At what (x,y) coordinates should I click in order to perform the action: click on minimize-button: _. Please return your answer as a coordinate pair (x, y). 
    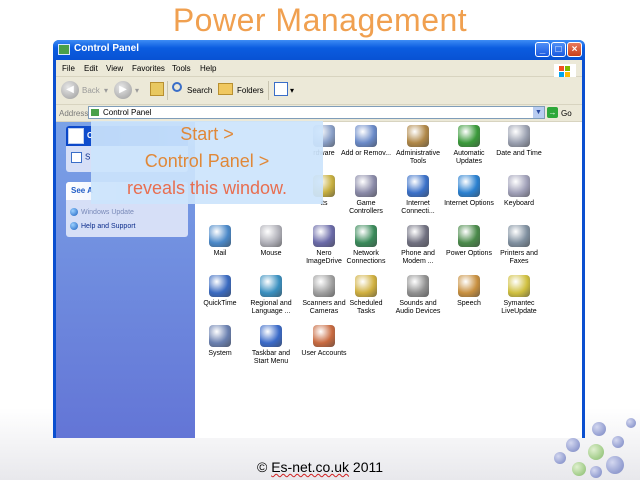
    Looking at the image, I should click on (542, 49).